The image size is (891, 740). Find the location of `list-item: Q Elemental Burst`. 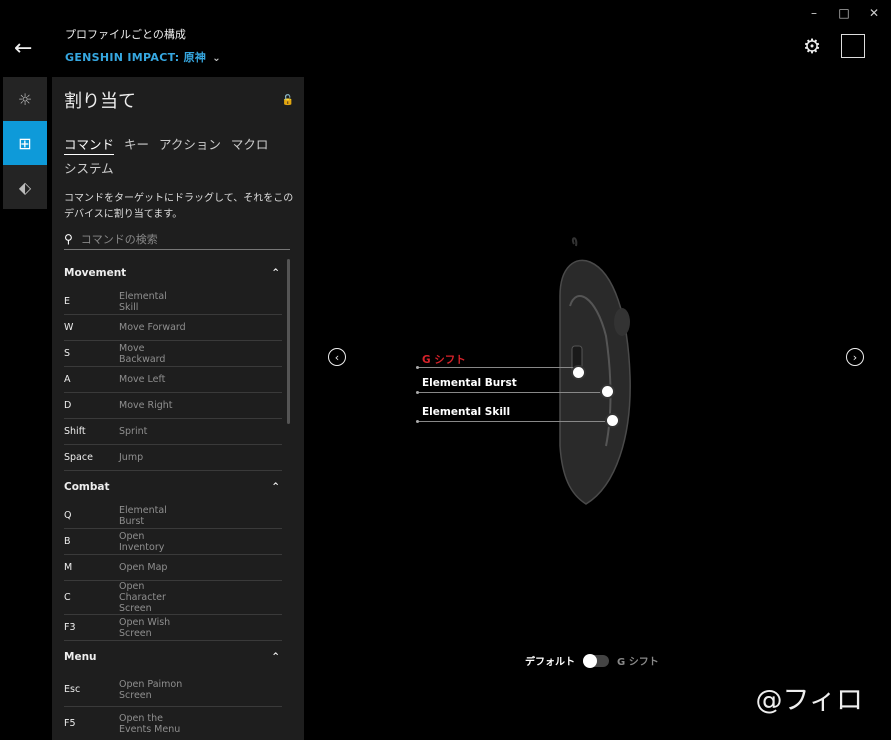

list-item: Q Elemental Burst is located at coordinates (173, 516).